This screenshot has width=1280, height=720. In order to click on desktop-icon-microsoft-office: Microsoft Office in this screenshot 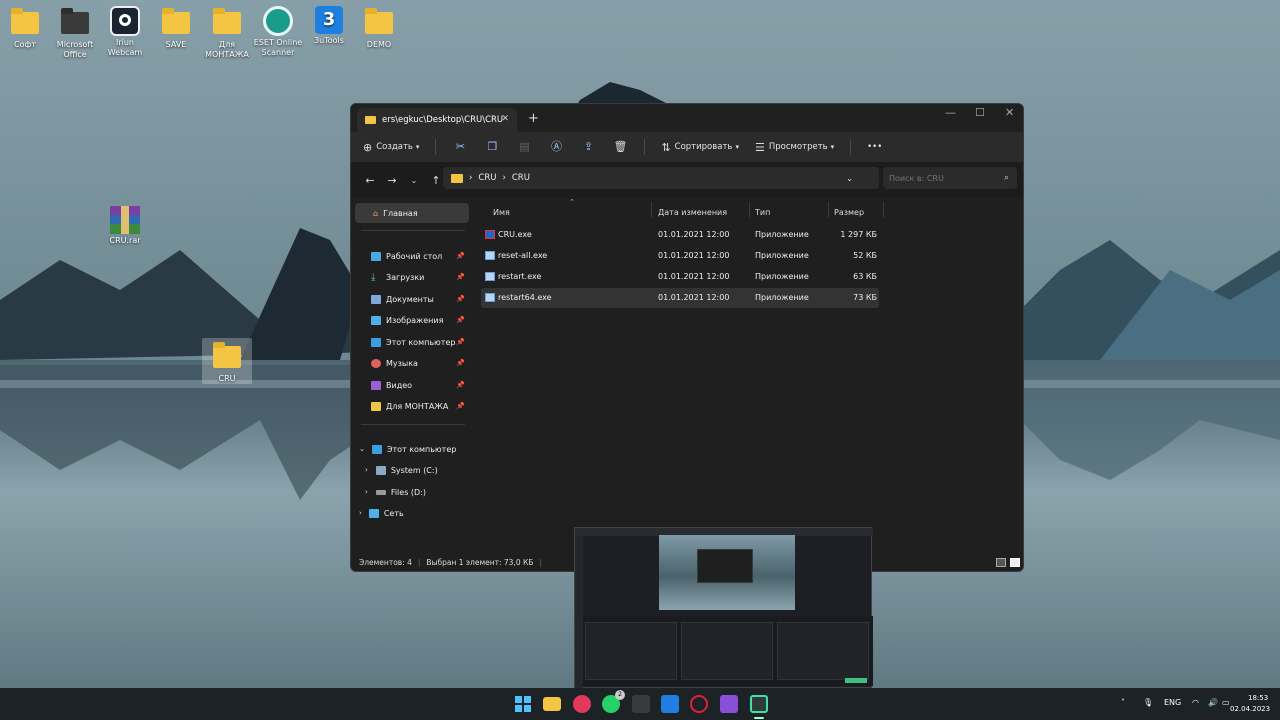, I will do `click(75, 34)`.